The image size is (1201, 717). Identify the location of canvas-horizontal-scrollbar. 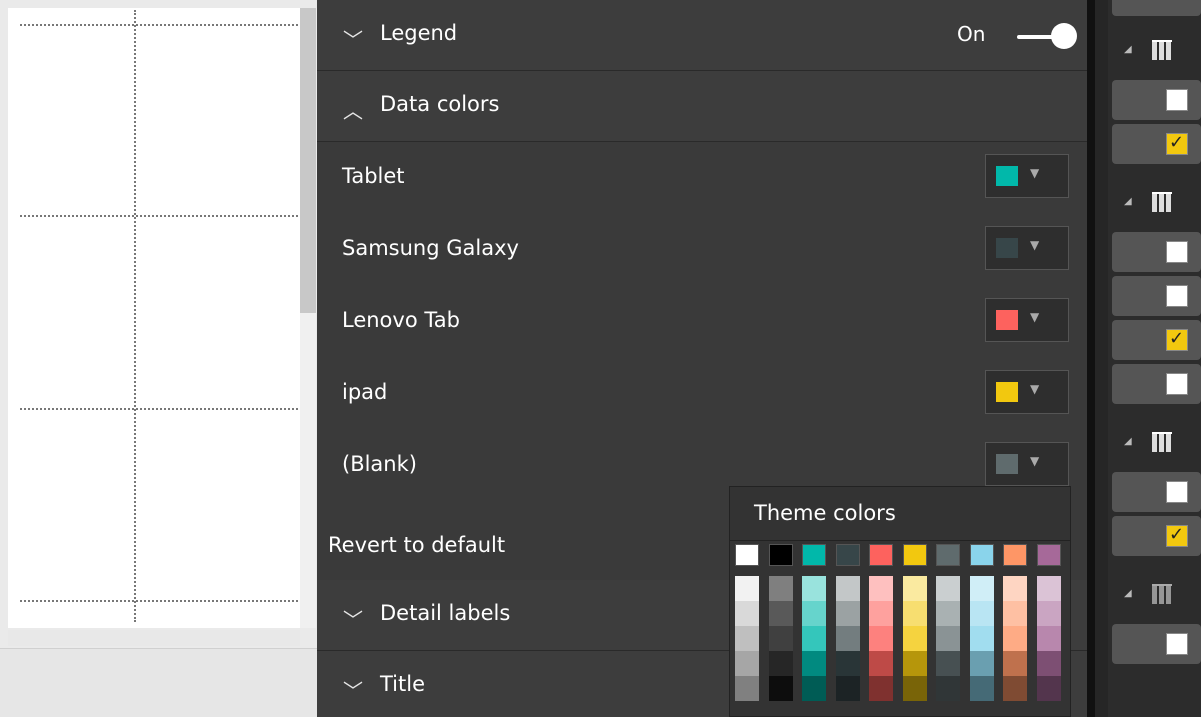
(154, 638).